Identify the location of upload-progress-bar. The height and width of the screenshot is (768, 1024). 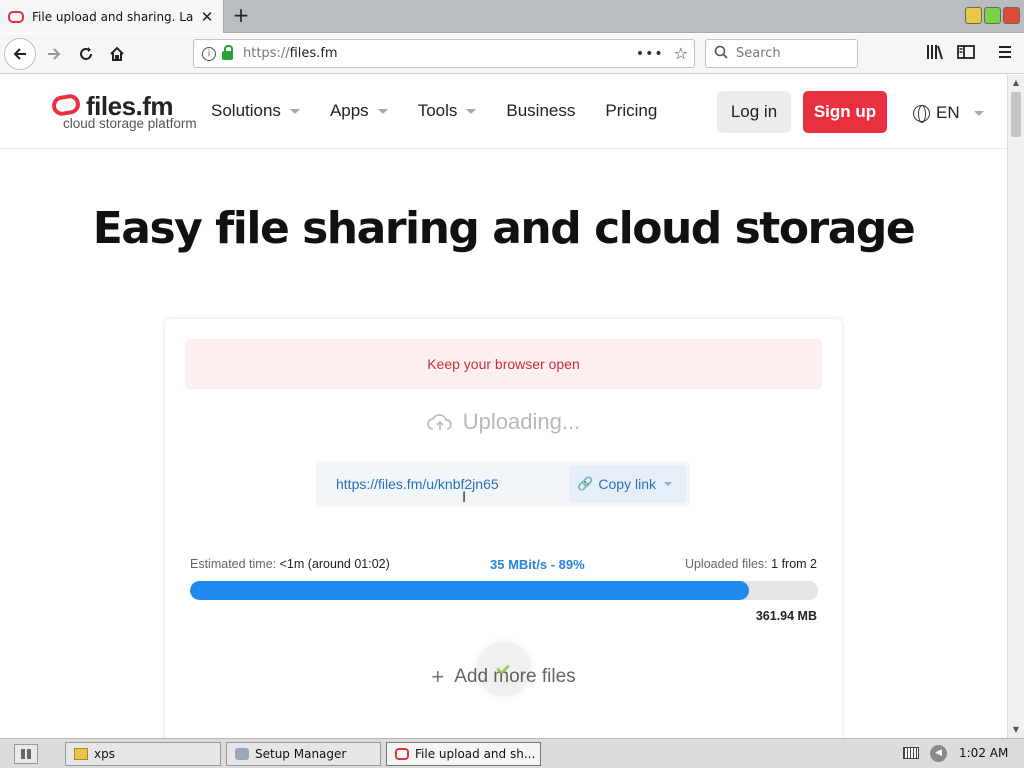
(504, 590).